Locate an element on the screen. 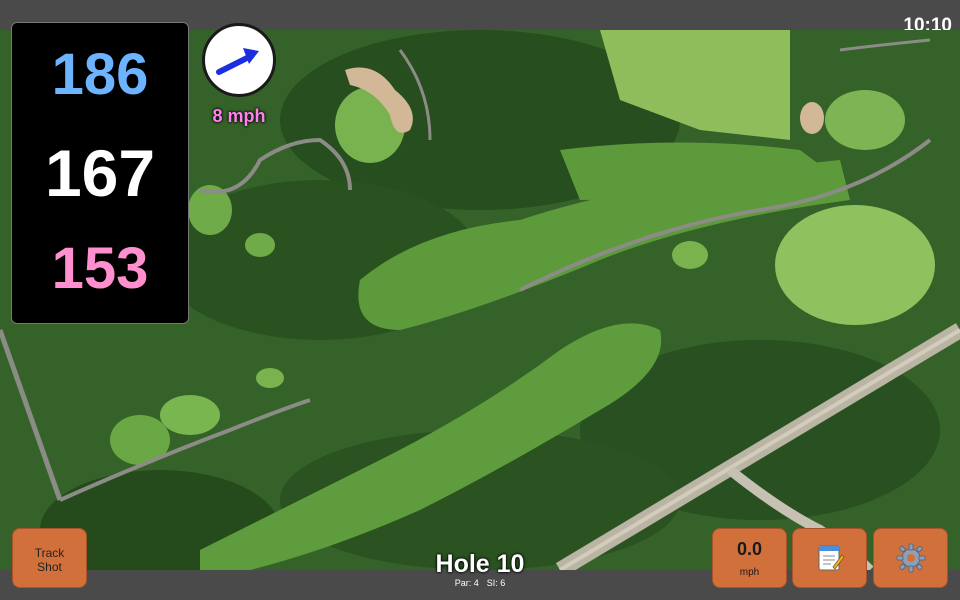  gear-icon is located at coordinates (910, 558).